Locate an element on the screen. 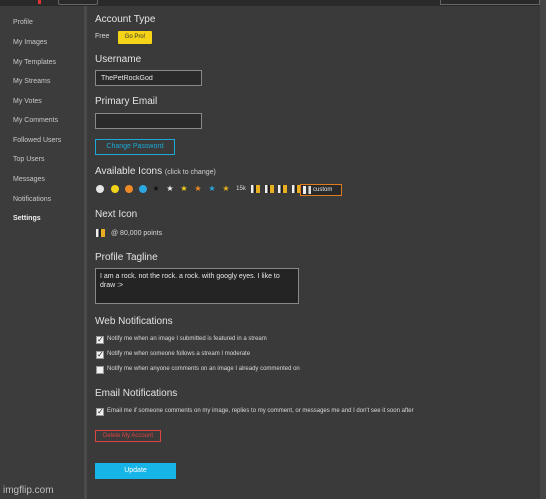 The width and height of the screenshot is (546, 499). change-password-button: Change Password is located at coordinates (135, 147).